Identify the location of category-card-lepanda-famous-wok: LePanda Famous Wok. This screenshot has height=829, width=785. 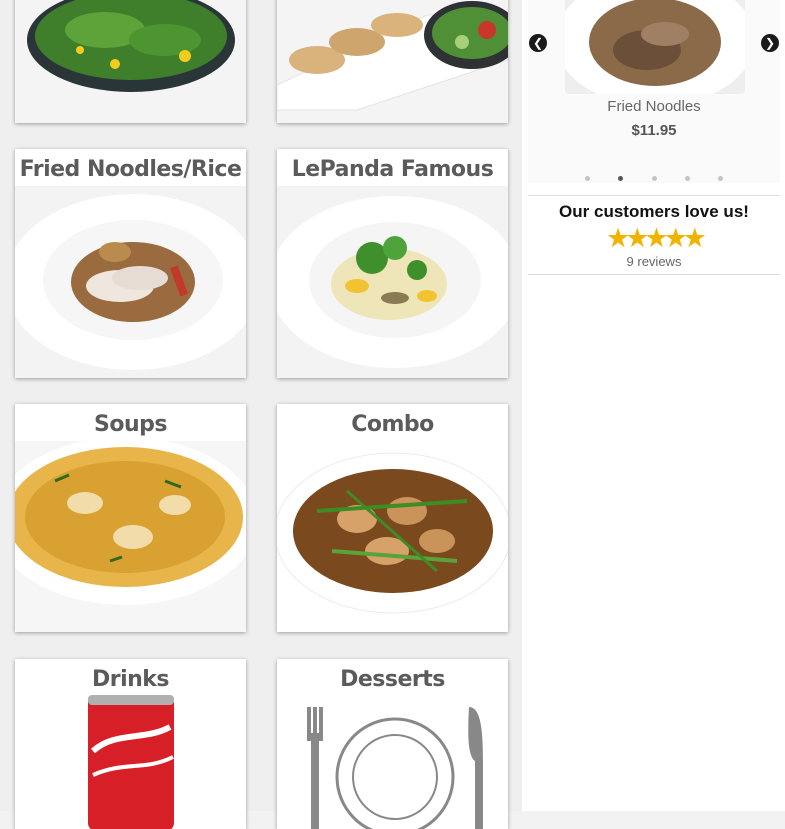
(392, 263).